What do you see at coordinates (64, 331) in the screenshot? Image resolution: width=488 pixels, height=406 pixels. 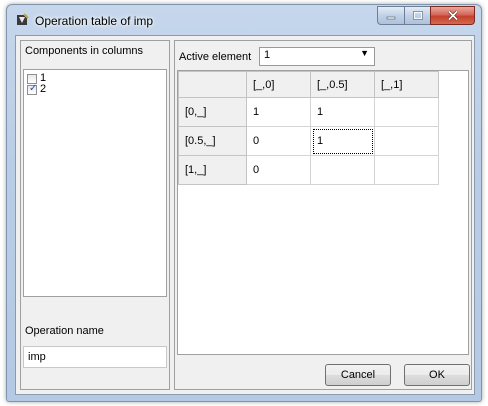 I see `operation-name-label: Operation name` at bounding box center [64, 331].